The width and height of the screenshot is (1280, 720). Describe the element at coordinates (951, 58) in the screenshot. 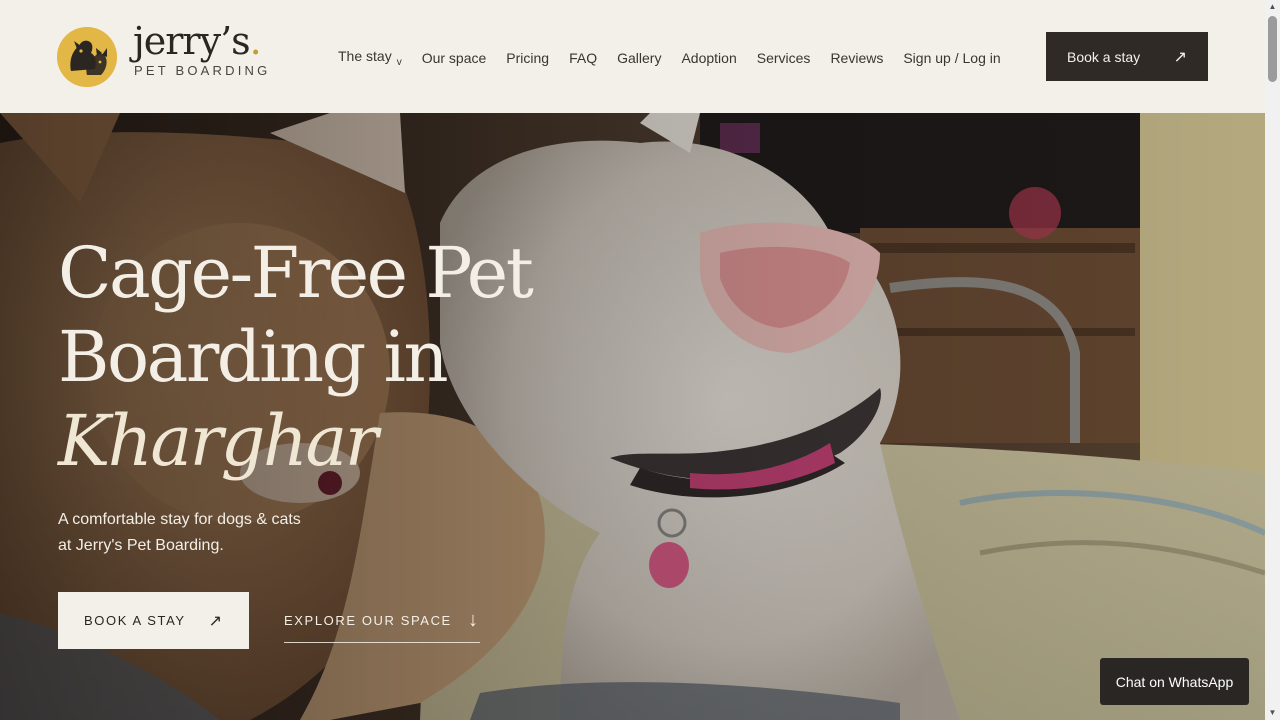

I see `nav-item-sign-up-log-in: Sign up / Log in` at that location.